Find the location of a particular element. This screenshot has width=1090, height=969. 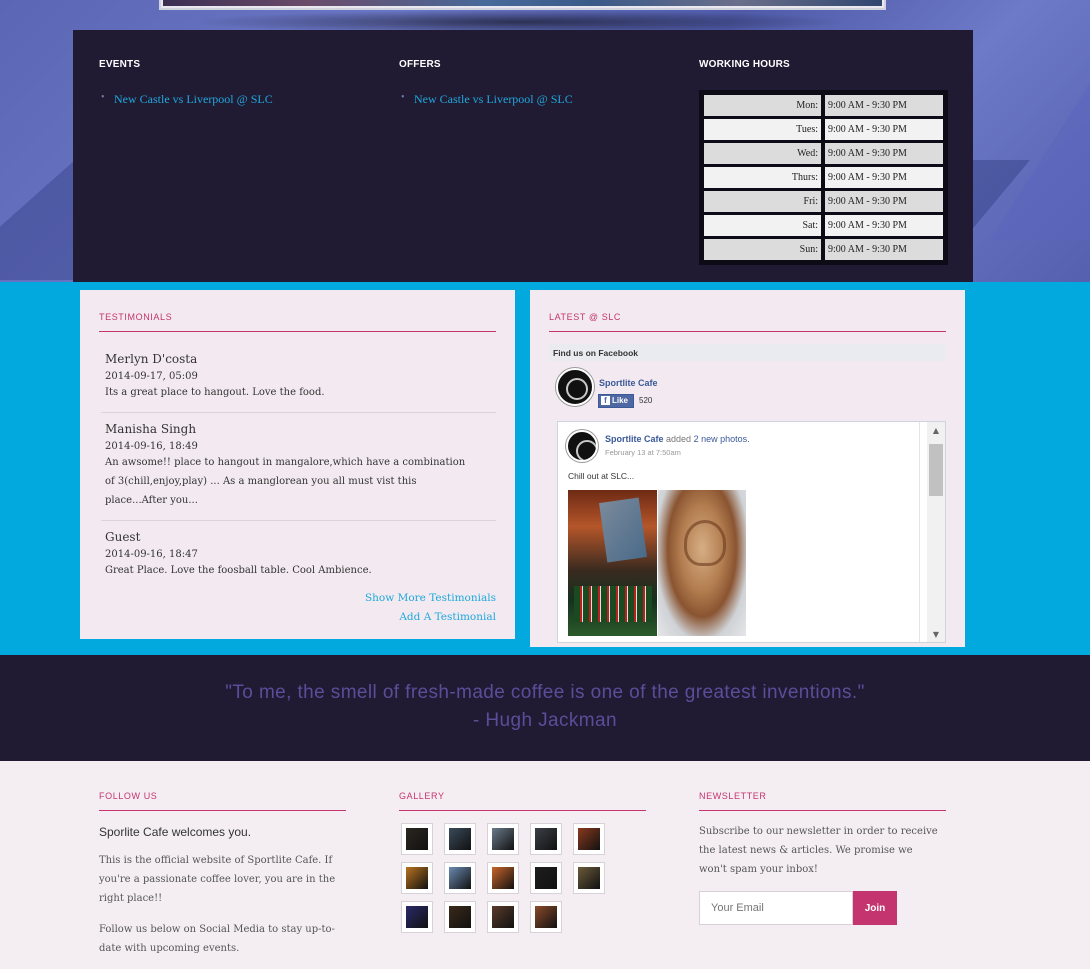

gallery-title: GALLERY is located at coordinates (422, 796).